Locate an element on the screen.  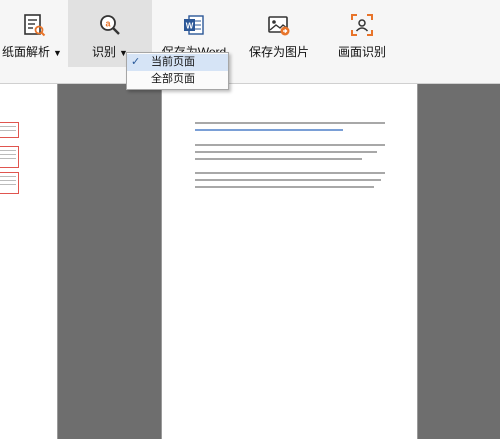
menu-item-all-pages: 全部页面 is located at coordinates (177, 79).